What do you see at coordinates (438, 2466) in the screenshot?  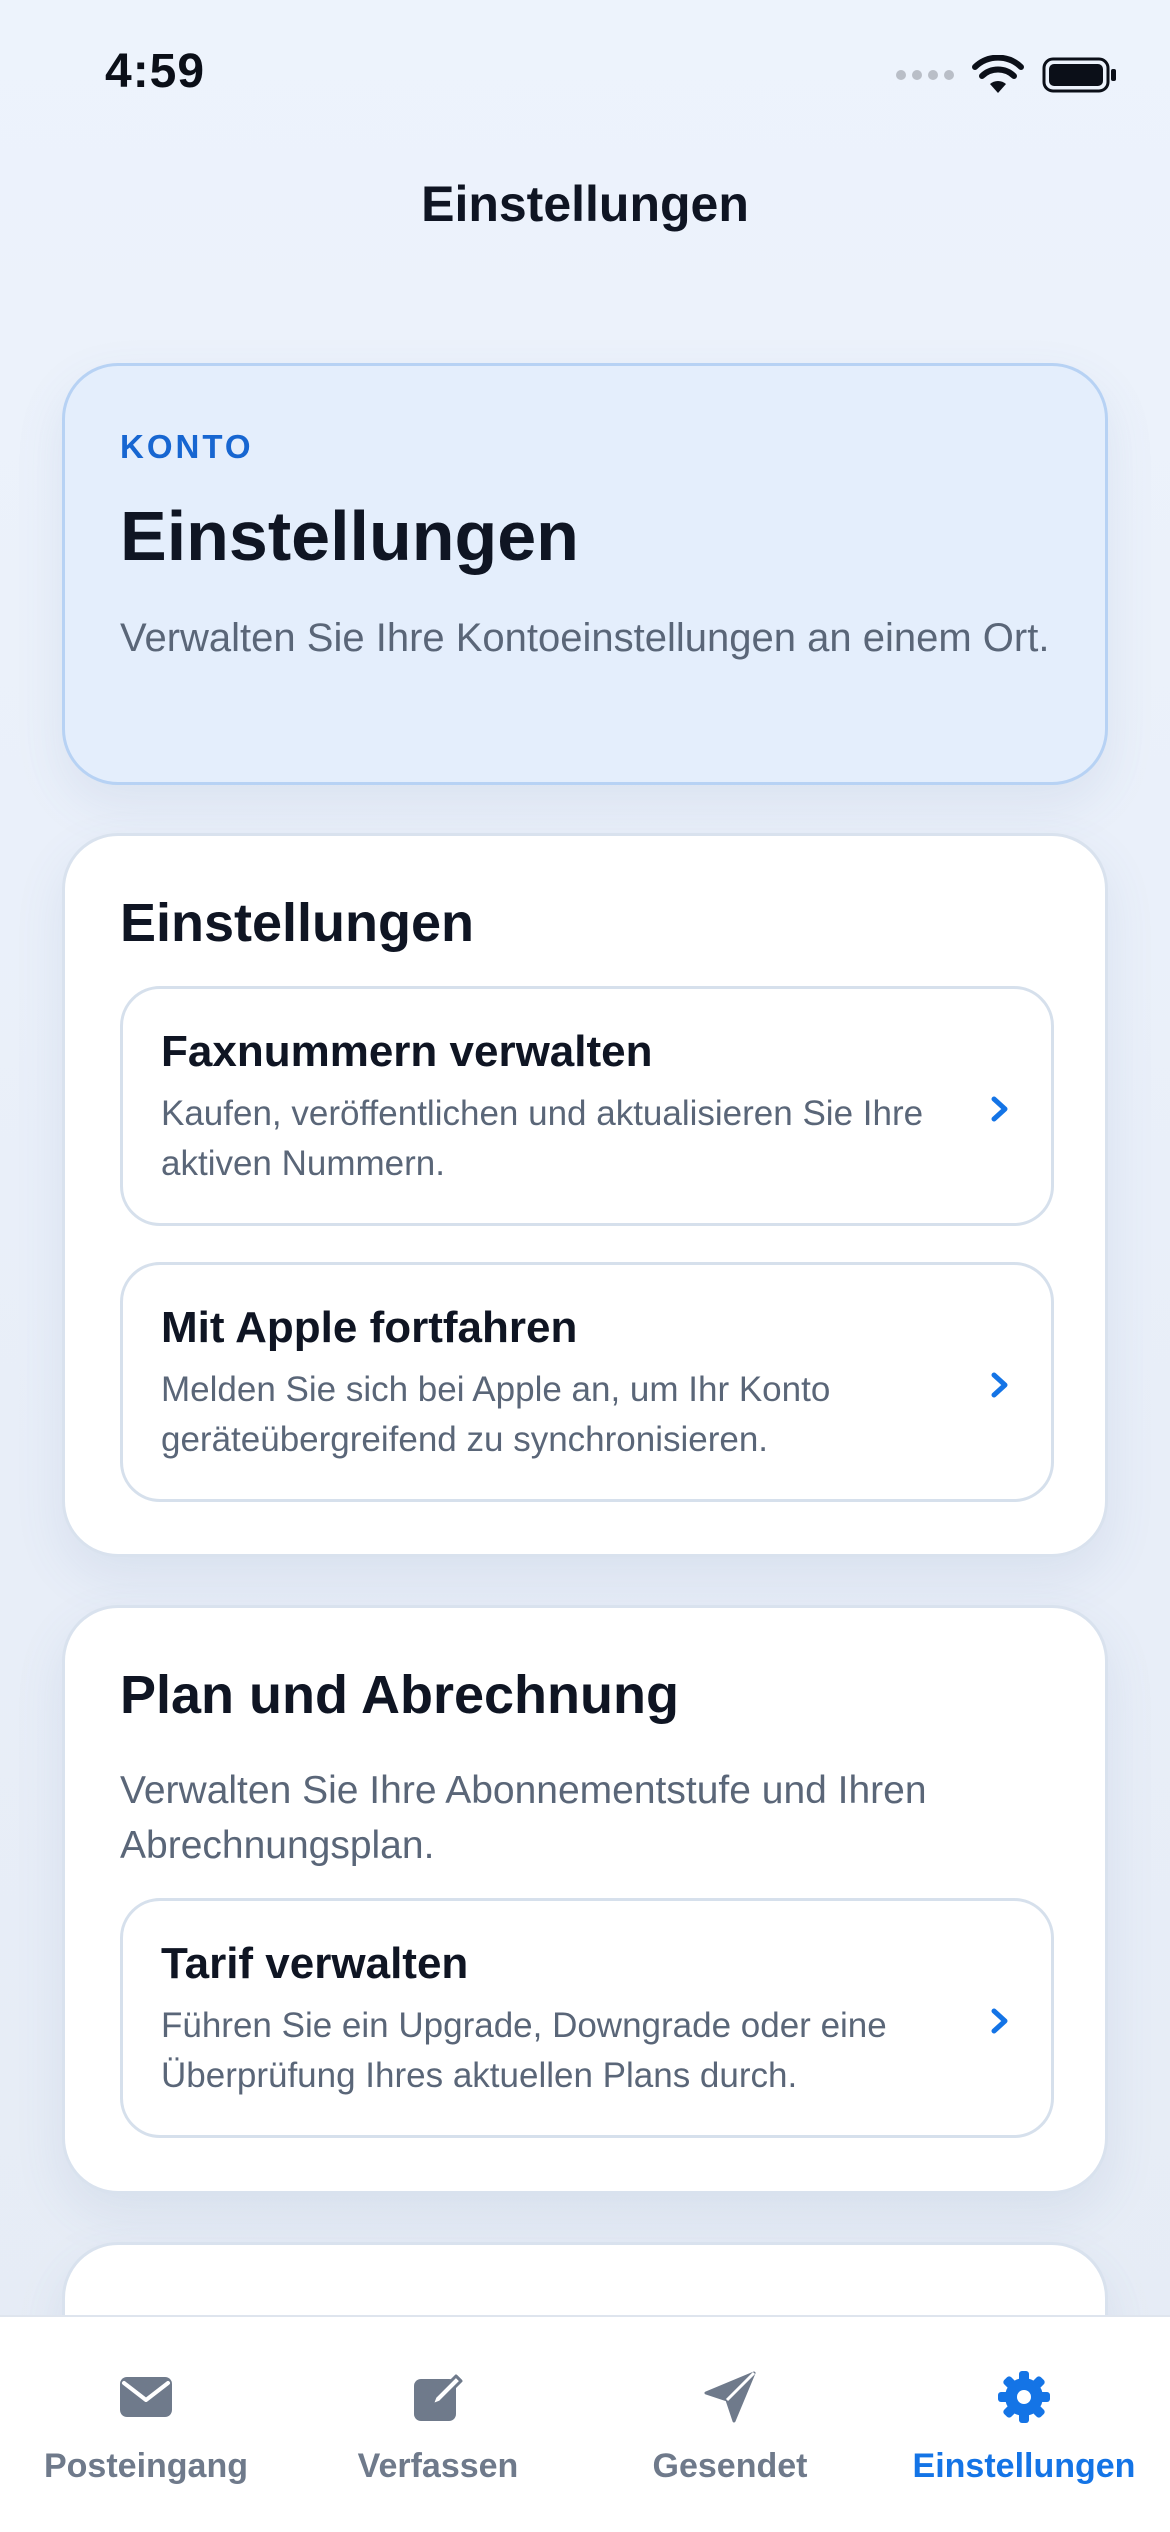 I see `tab-label: Verfassen` at bounding box center [438, 2466].